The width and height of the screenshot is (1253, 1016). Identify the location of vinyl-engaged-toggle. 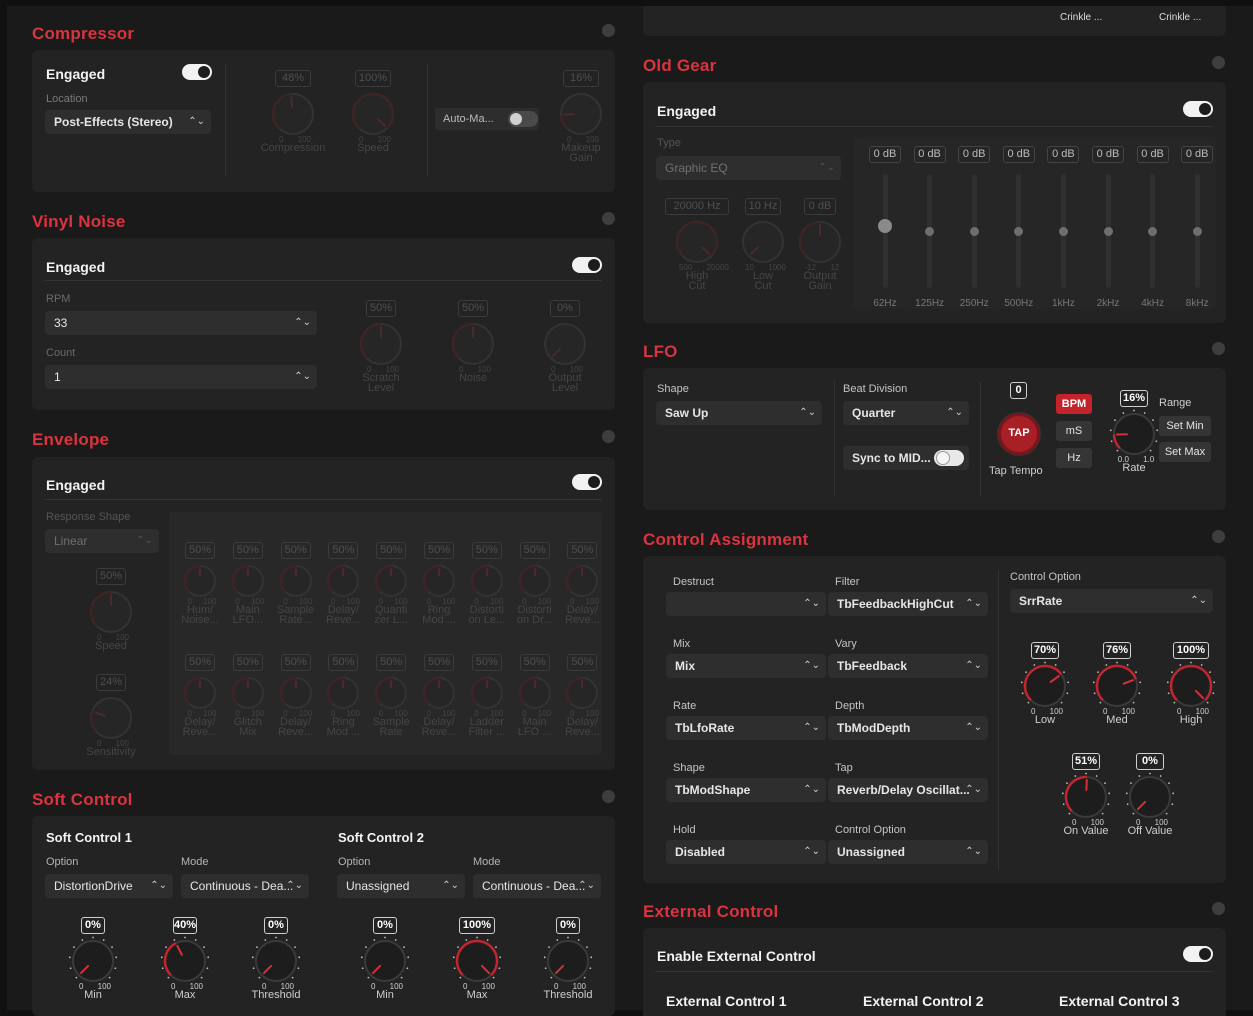
(587, 265).